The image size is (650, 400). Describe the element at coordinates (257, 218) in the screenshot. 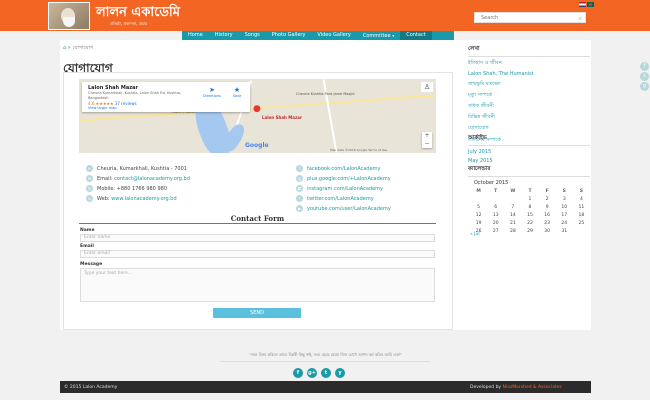

I see `contact-form-title: Contact Form` at that location.